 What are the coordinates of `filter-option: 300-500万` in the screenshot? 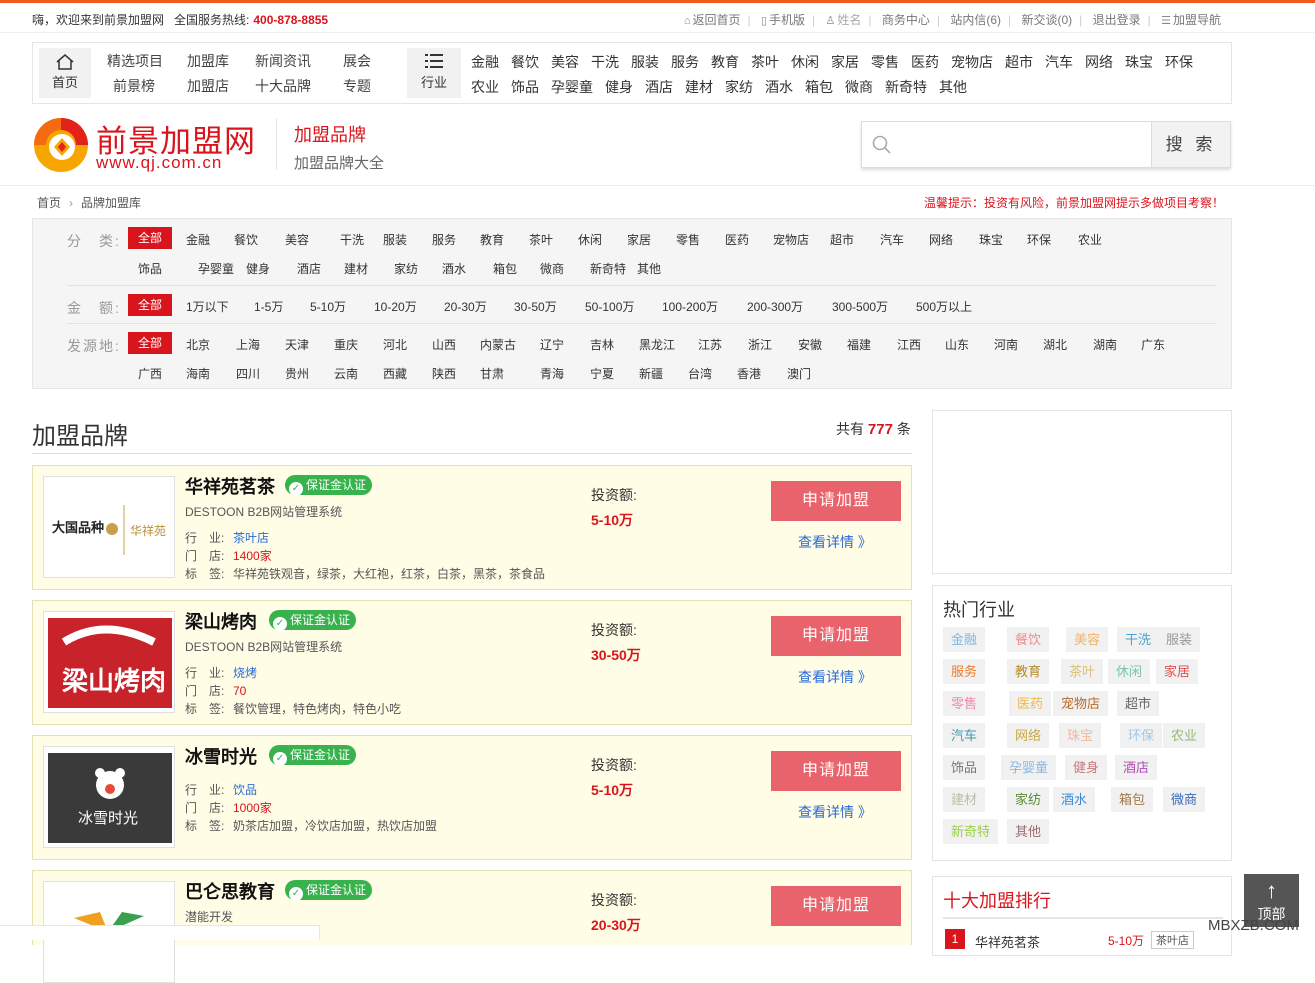 It's located at (860, 306).